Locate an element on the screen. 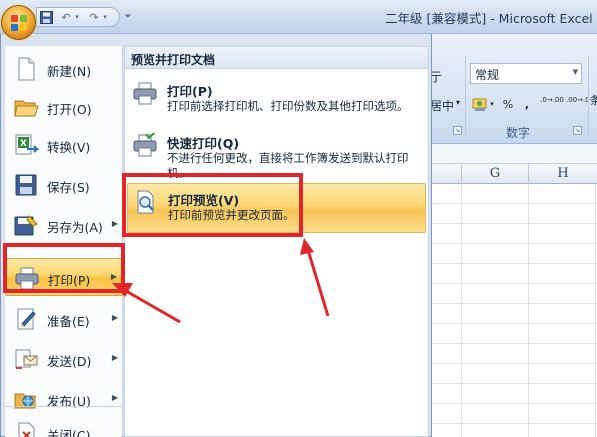  save-icon is located at coordinates (26, 185).